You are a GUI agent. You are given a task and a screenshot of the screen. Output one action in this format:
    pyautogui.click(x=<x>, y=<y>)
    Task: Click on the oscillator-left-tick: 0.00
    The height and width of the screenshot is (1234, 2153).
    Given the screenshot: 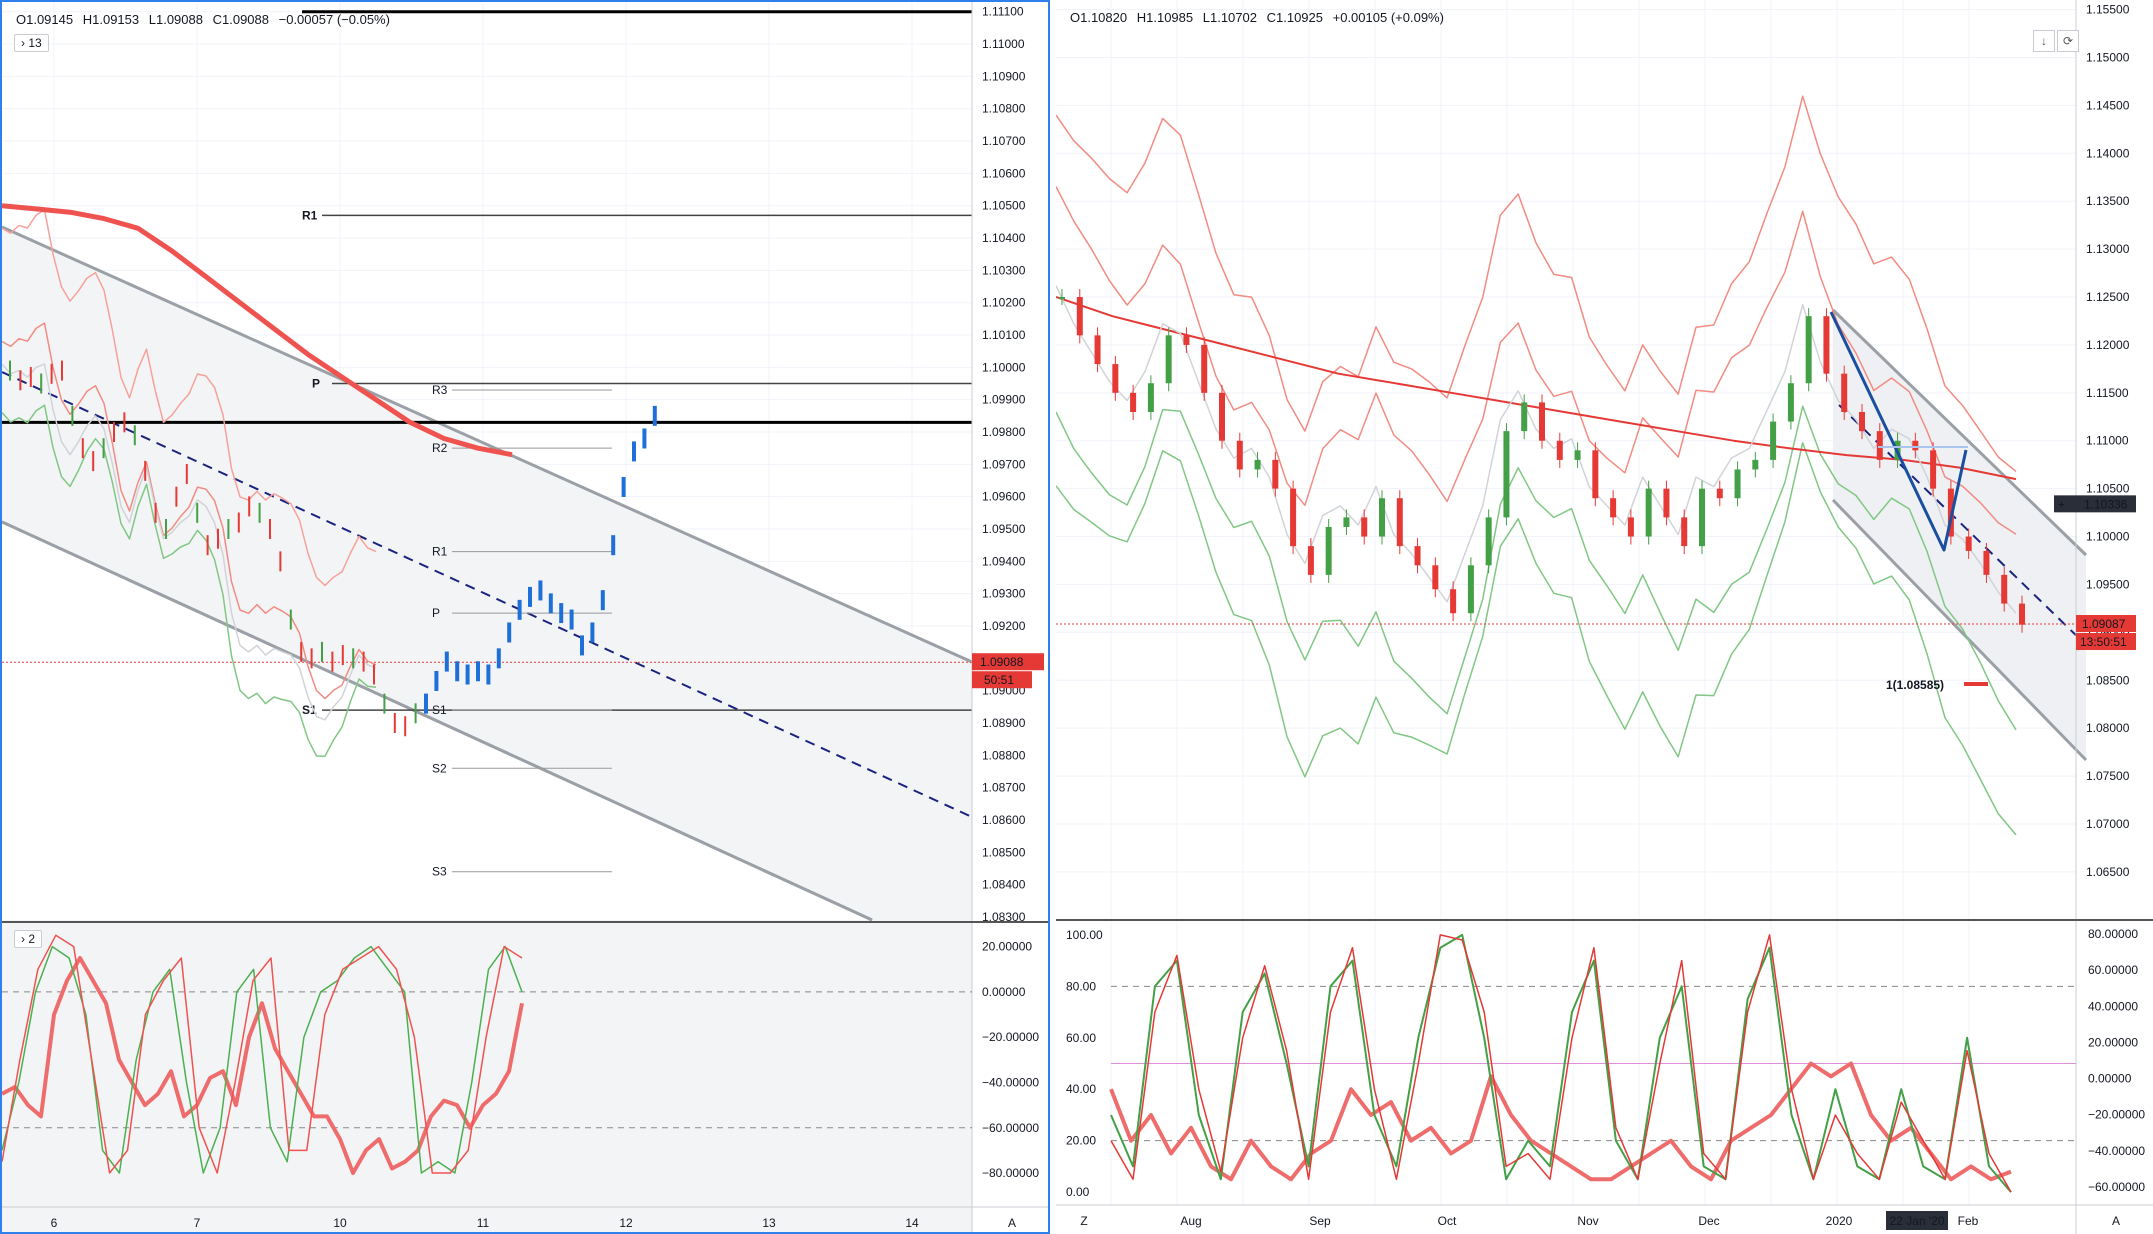 What is the action you would take?
    pyautogui.click(x=1078, y=1192)
    